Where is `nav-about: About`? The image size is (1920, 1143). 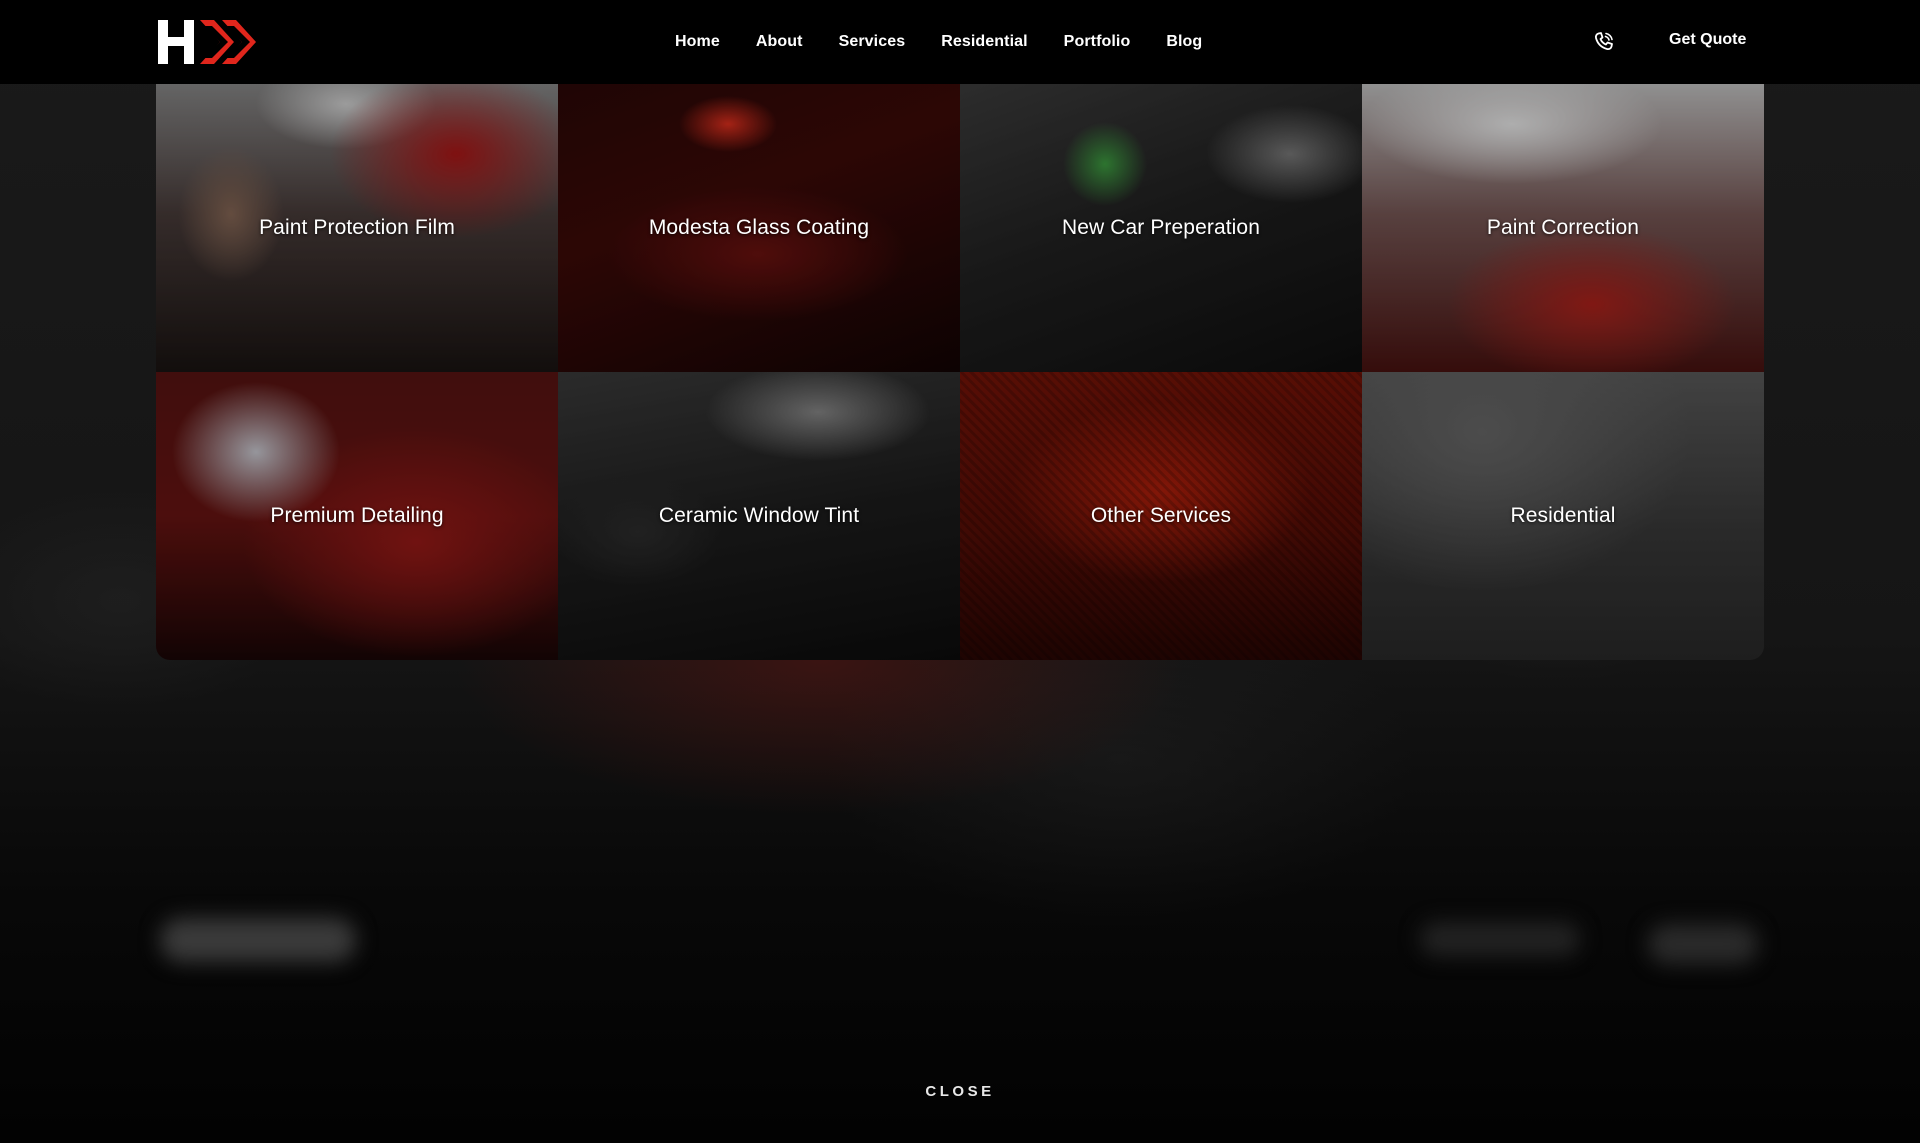 nav-about: About is located at coordinates (779, 42).